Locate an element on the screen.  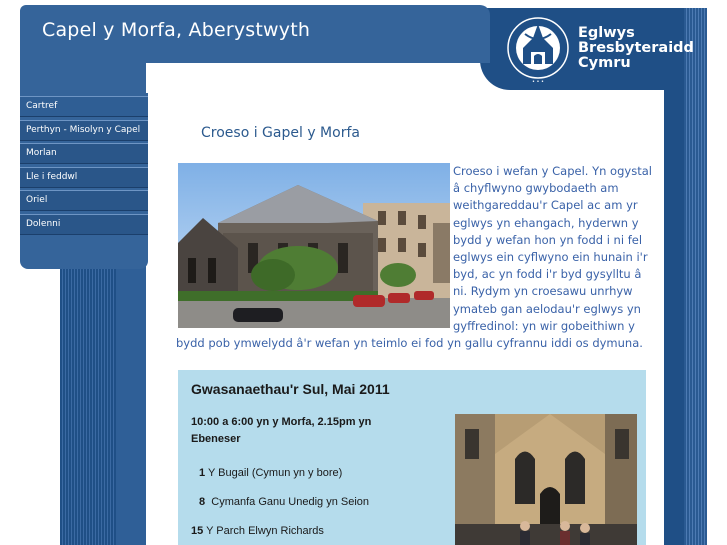
chapel-photo is located at coordinates (314, 245).